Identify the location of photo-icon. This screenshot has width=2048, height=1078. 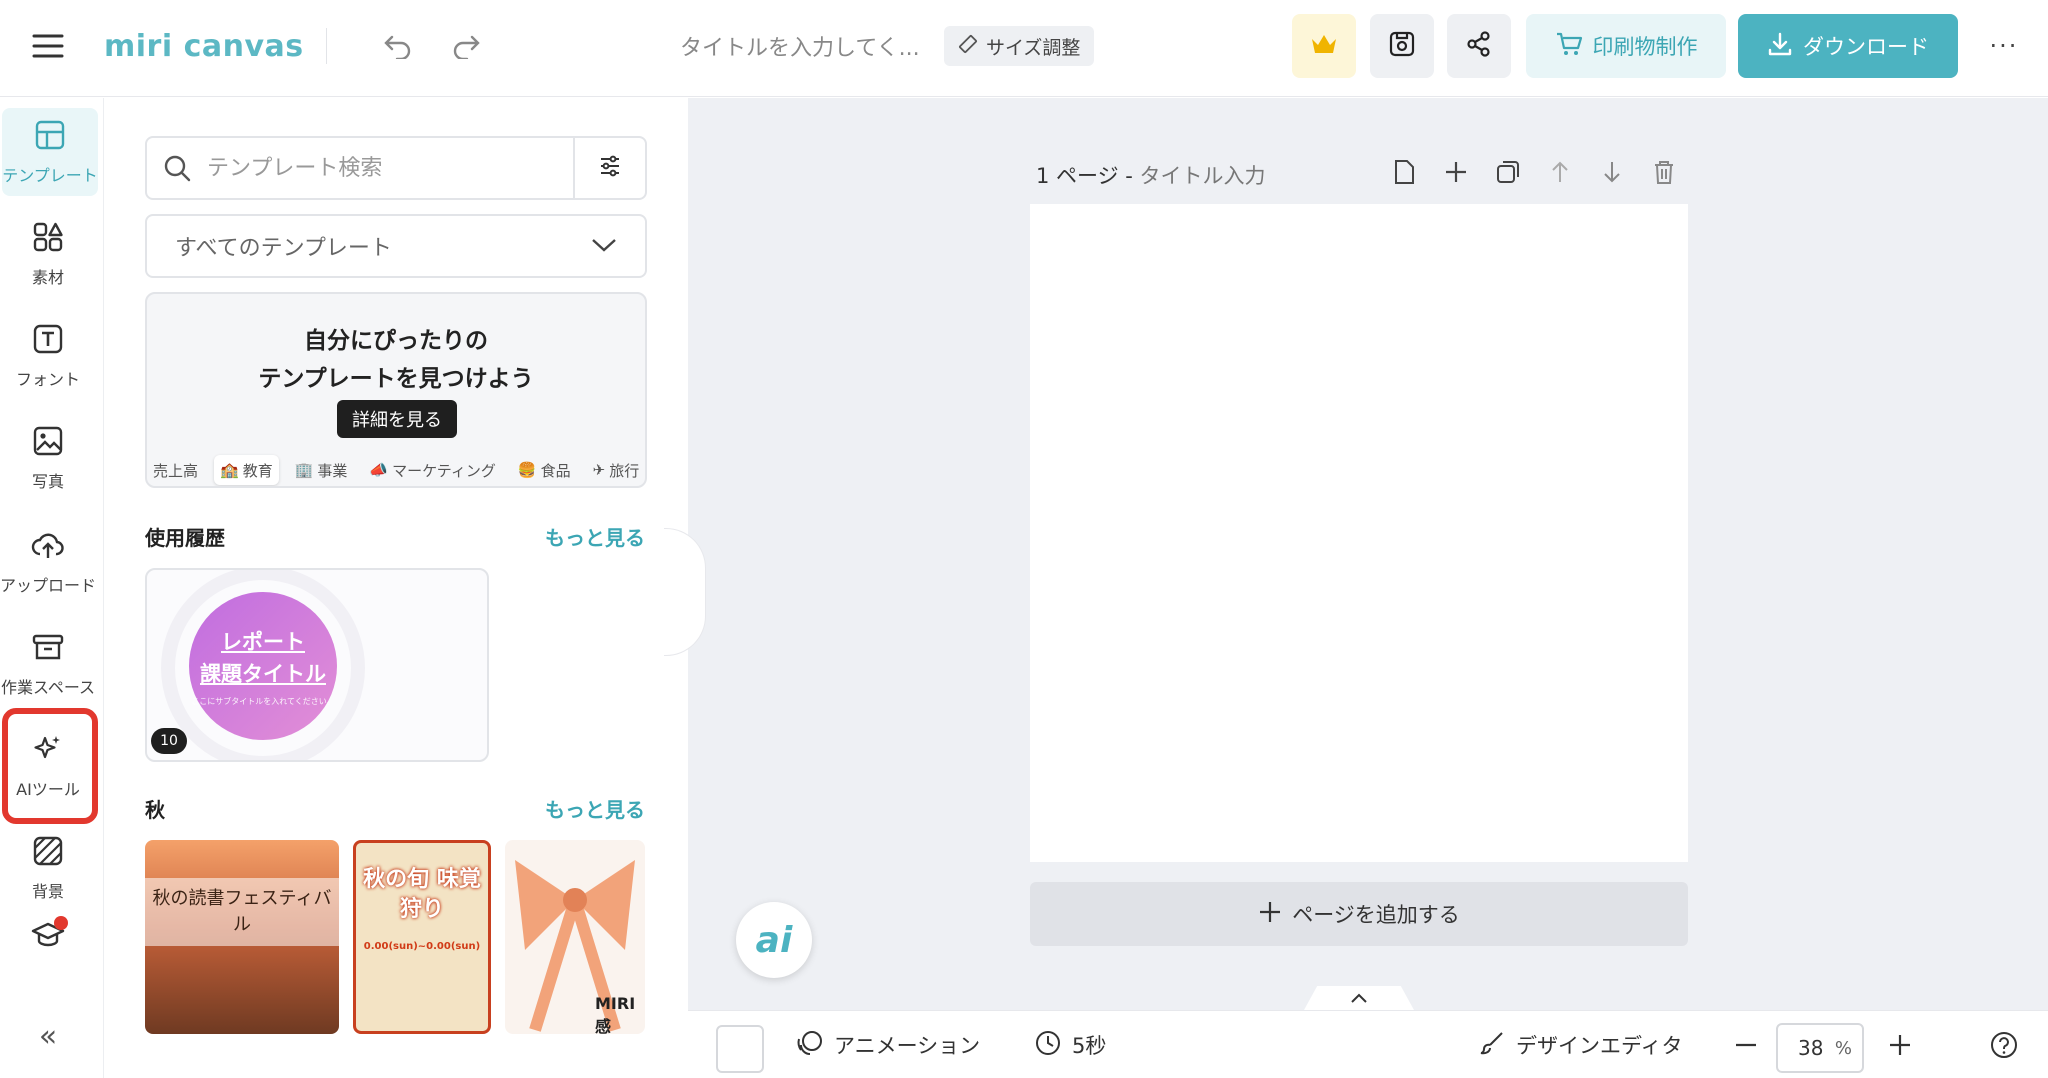
(48, 443).